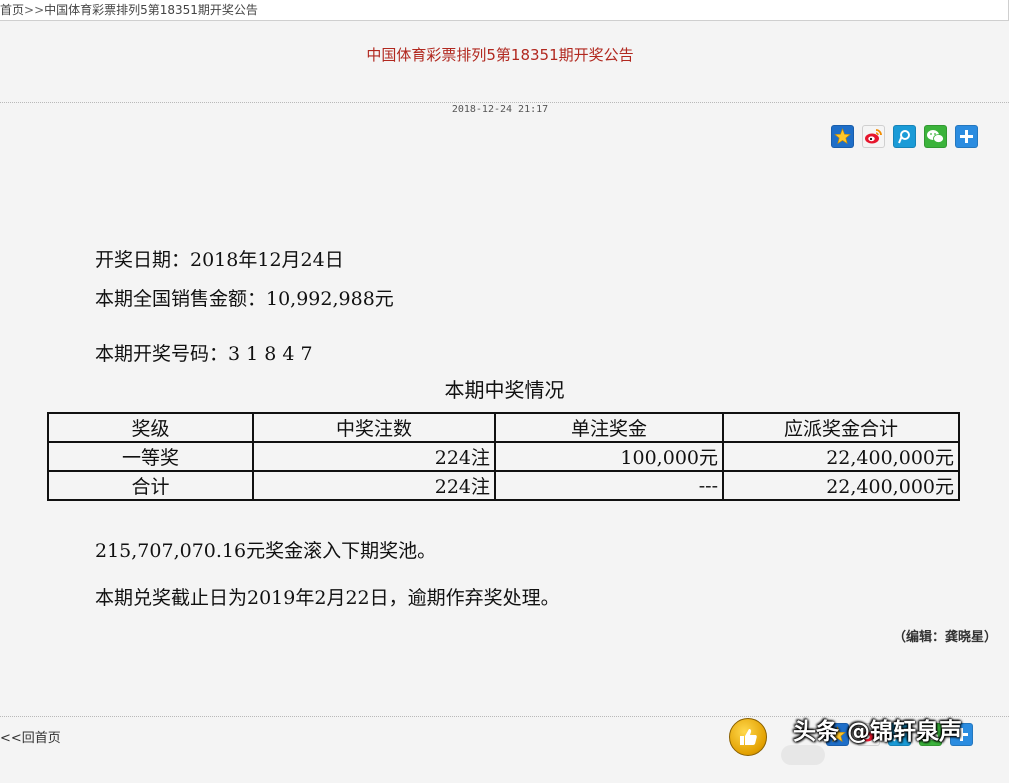 Image resolution: width=1009 pixels, height=783 pixels. Describe the element at coordinates (150, 427) in the screenshot. I see `column-header: 奖级` at that location.